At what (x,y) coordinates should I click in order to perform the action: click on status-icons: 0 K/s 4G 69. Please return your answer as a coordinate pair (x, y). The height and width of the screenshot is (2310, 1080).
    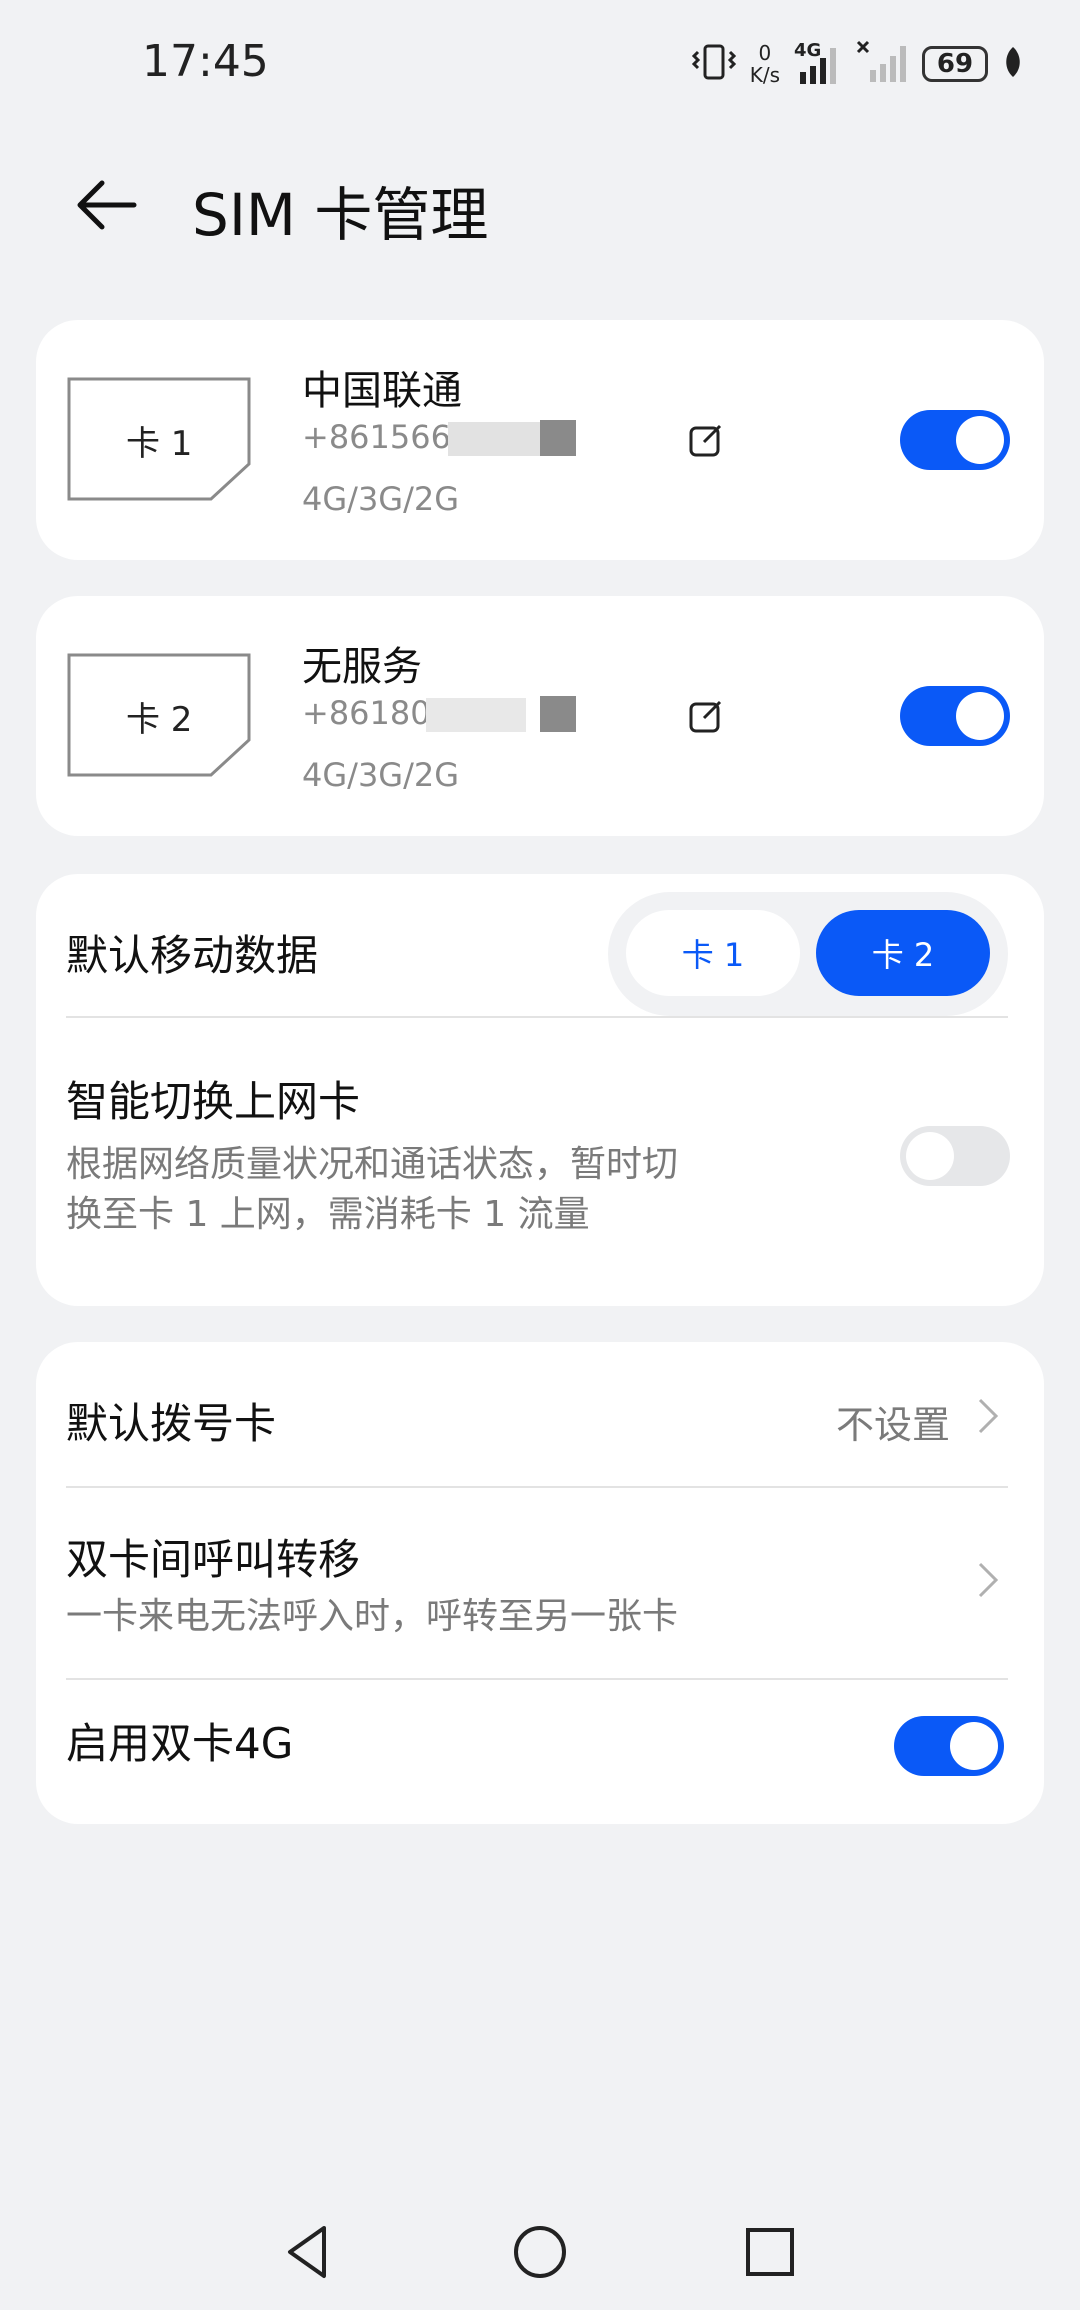
    Looking at the image, I should click on (857, 64).